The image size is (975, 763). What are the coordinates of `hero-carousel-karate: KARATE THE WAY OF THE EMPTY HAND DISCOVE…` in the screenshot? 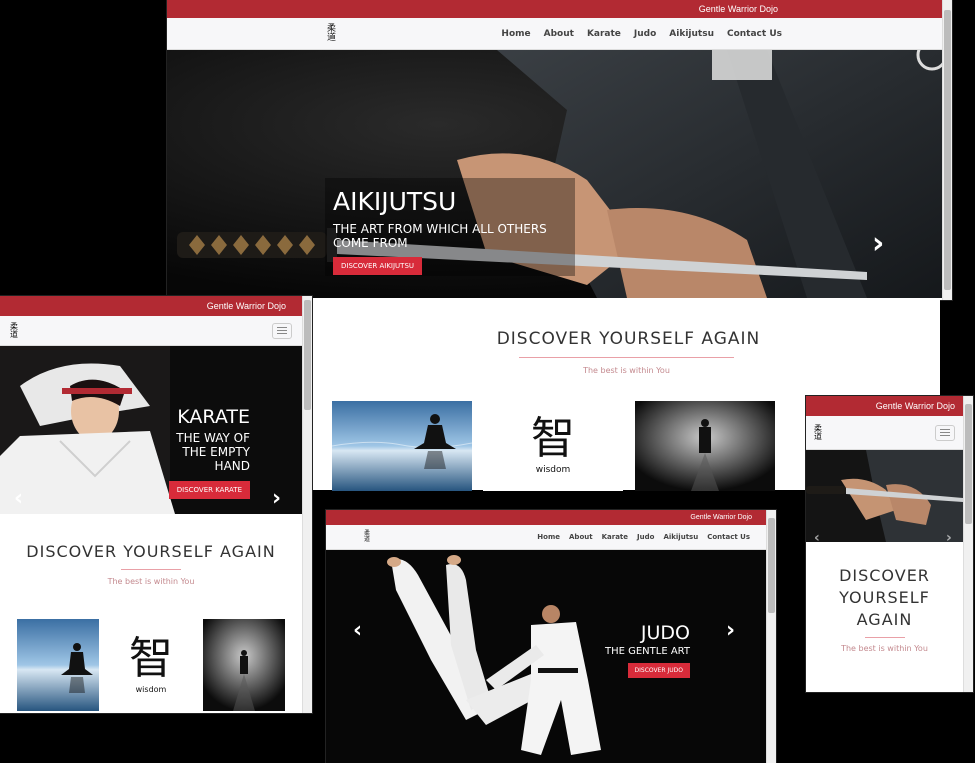 It's located at (151, 430).